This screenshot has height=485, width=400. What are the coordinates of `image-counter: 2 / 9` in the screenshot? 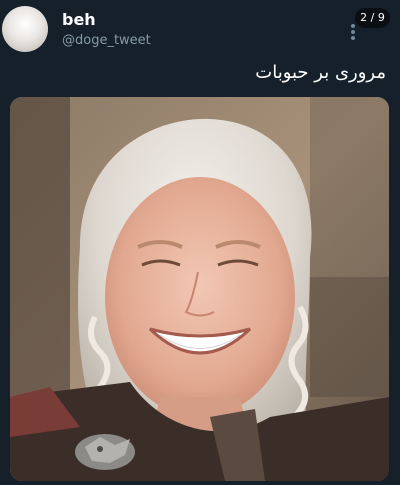 It's located at (372, 18).